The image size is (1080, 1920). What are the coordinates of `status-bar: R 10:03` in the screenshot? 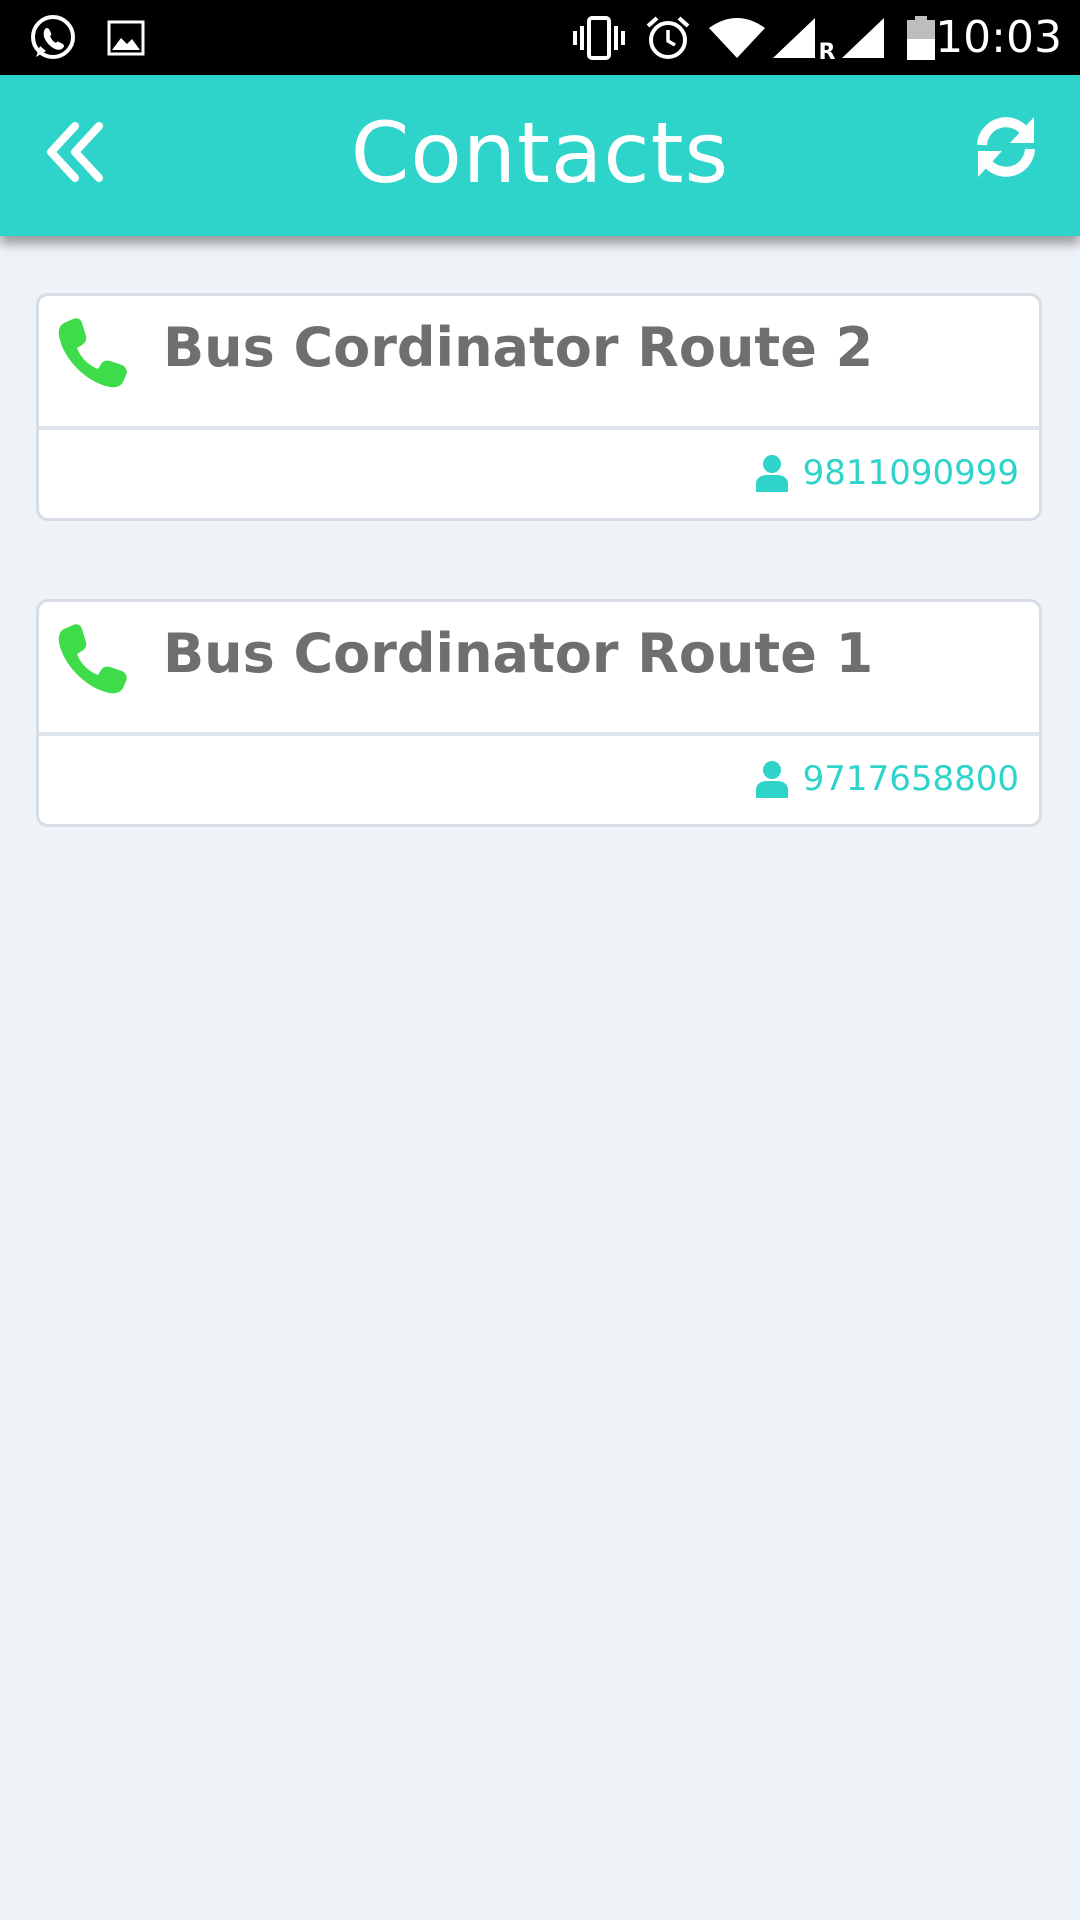 It's located at (540, 37).